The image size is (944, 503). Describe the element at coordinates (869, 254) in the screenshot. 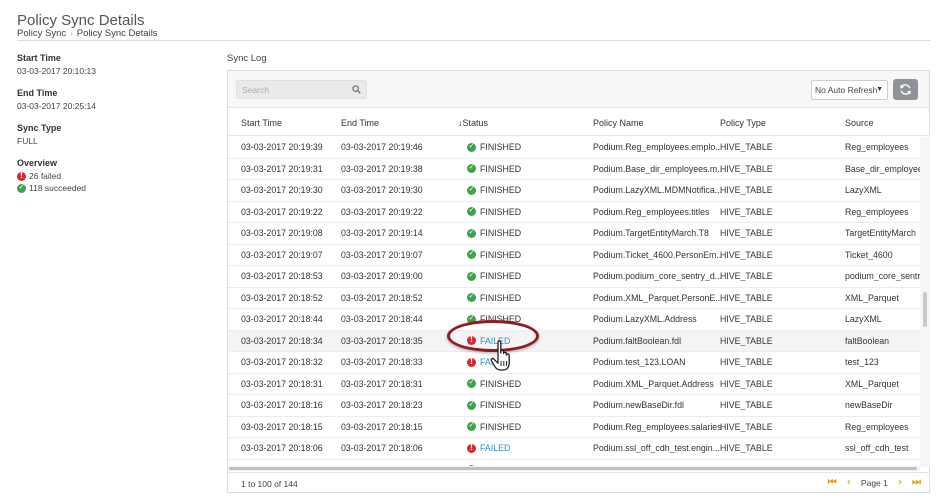

I see `cell-source: Ticket_4600` at that location.